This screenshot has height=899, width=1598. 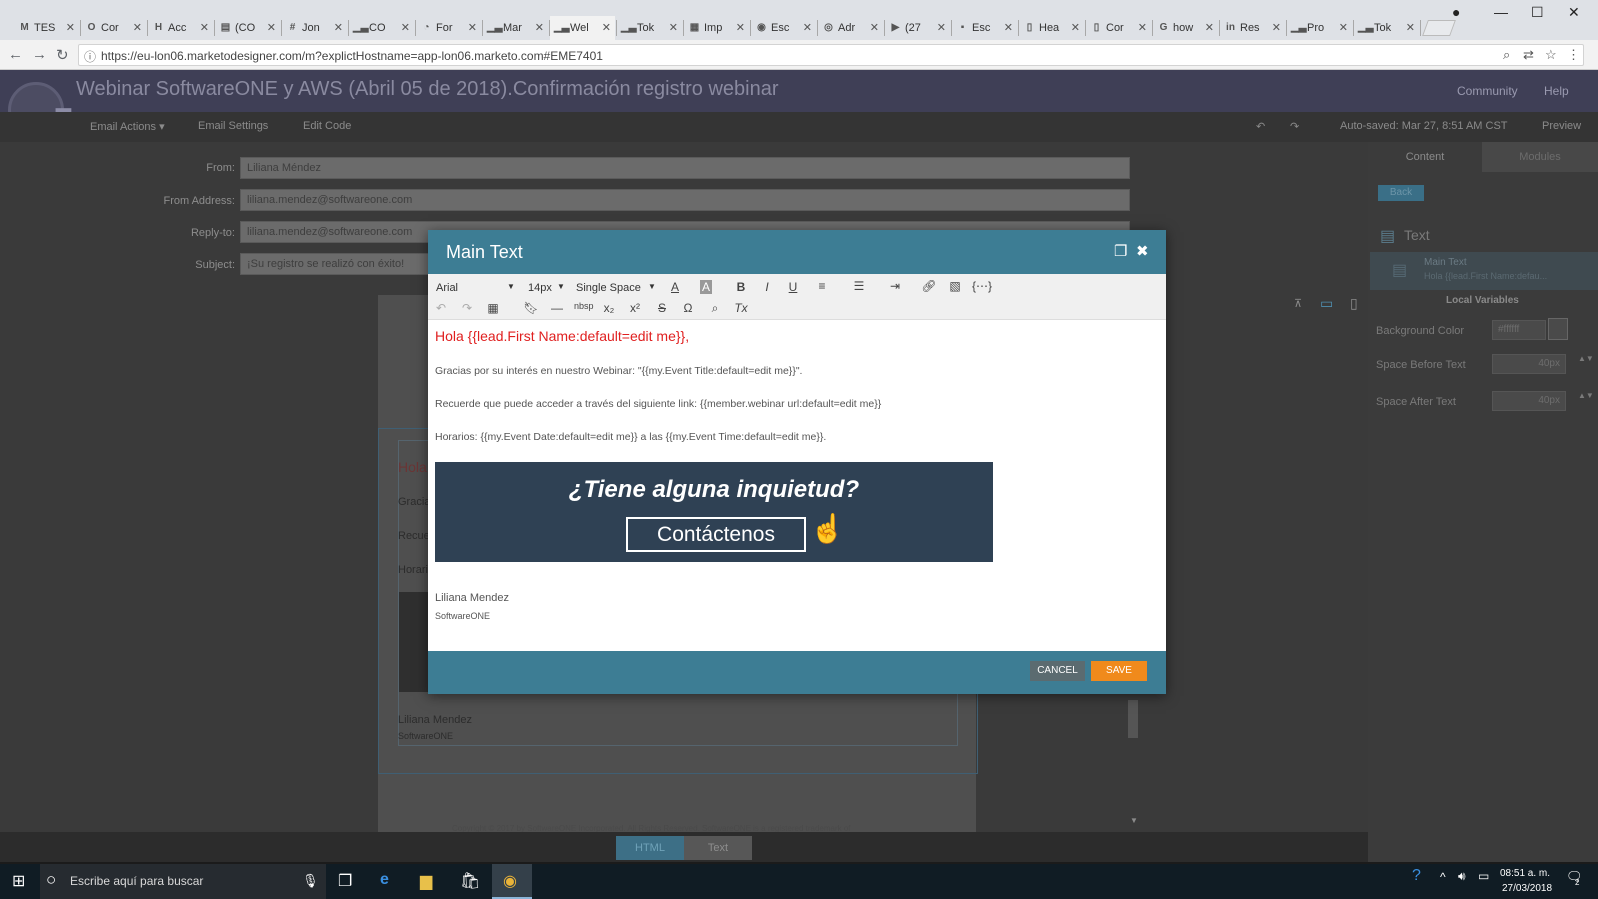 What do you see at coordinates (714, 512) in the screenshot?
I see `contact-banner-image: ¿Tiene alguna inquietud? Contáctenos ☝` at bounding box center [714, 512].